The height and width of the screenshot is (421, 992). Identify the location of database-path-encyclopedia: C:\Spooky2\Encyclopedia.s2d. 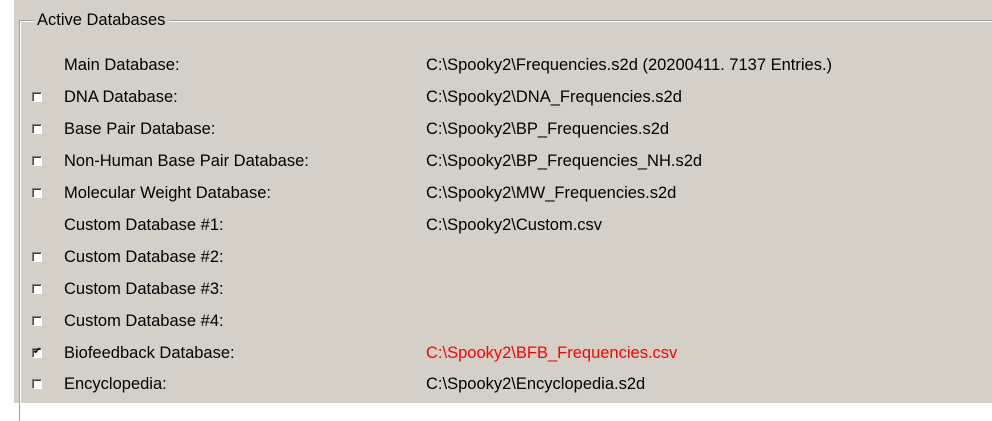
(536, 384).